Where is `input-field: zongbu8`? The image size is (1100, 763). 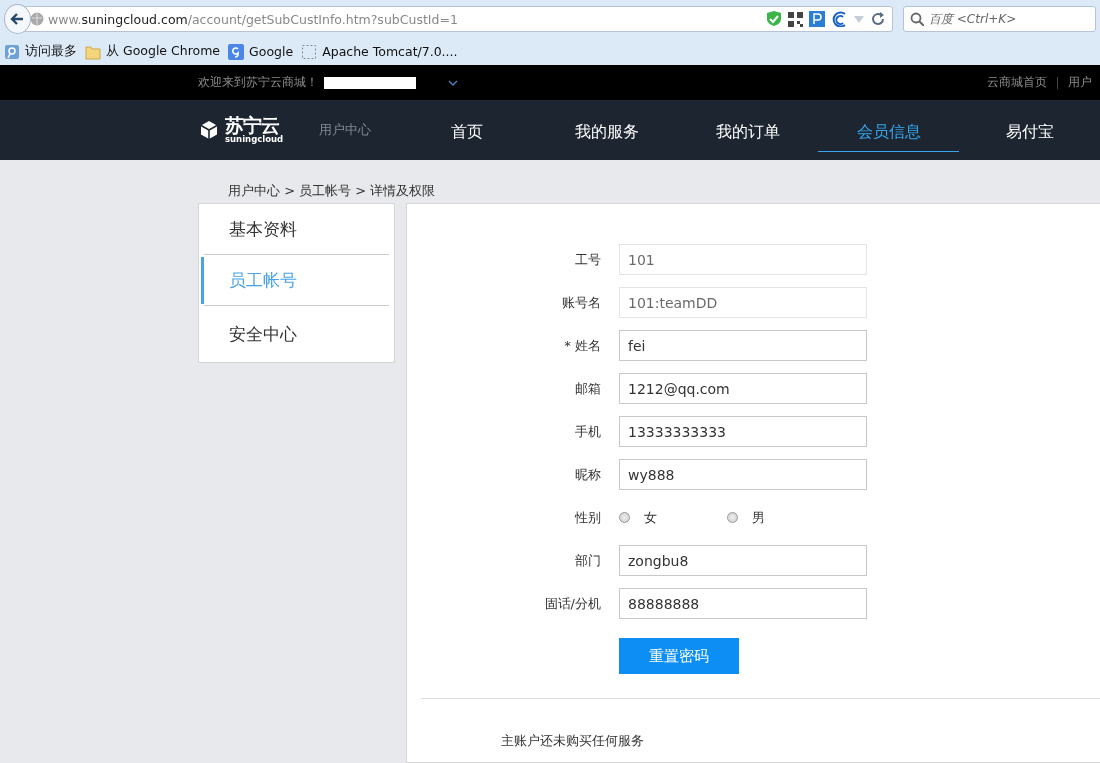
input-field: zongbu8 is located at coordinates (743, 560).